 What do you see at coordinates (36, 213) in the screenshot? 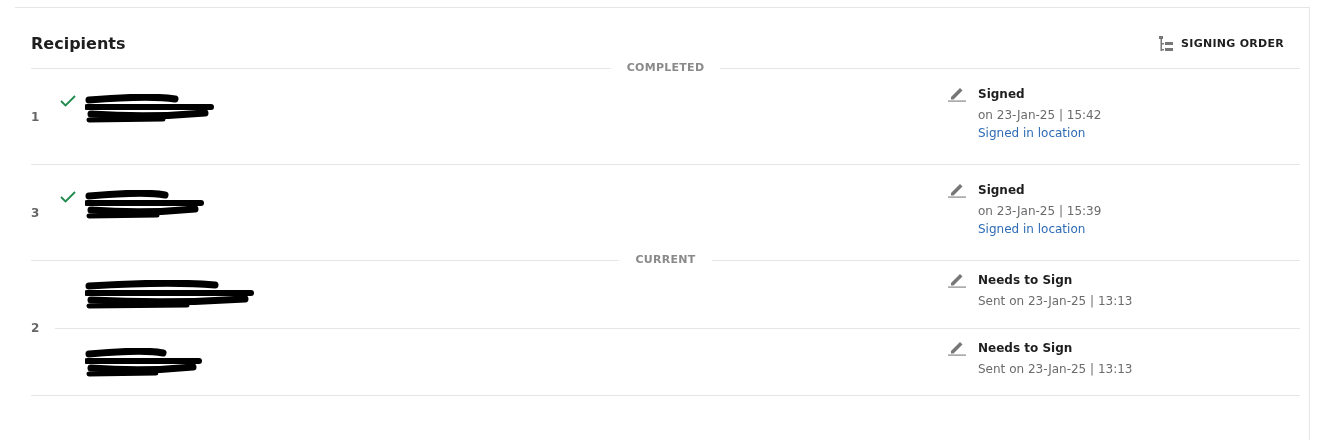
I see `order-number: 3` at bounding box center [36, 213].